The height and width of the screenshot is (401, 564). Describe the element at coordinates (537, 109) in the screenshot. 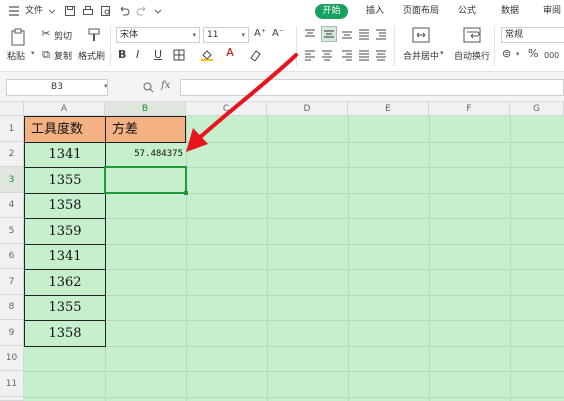

I see `column-header-g: G` at that location.